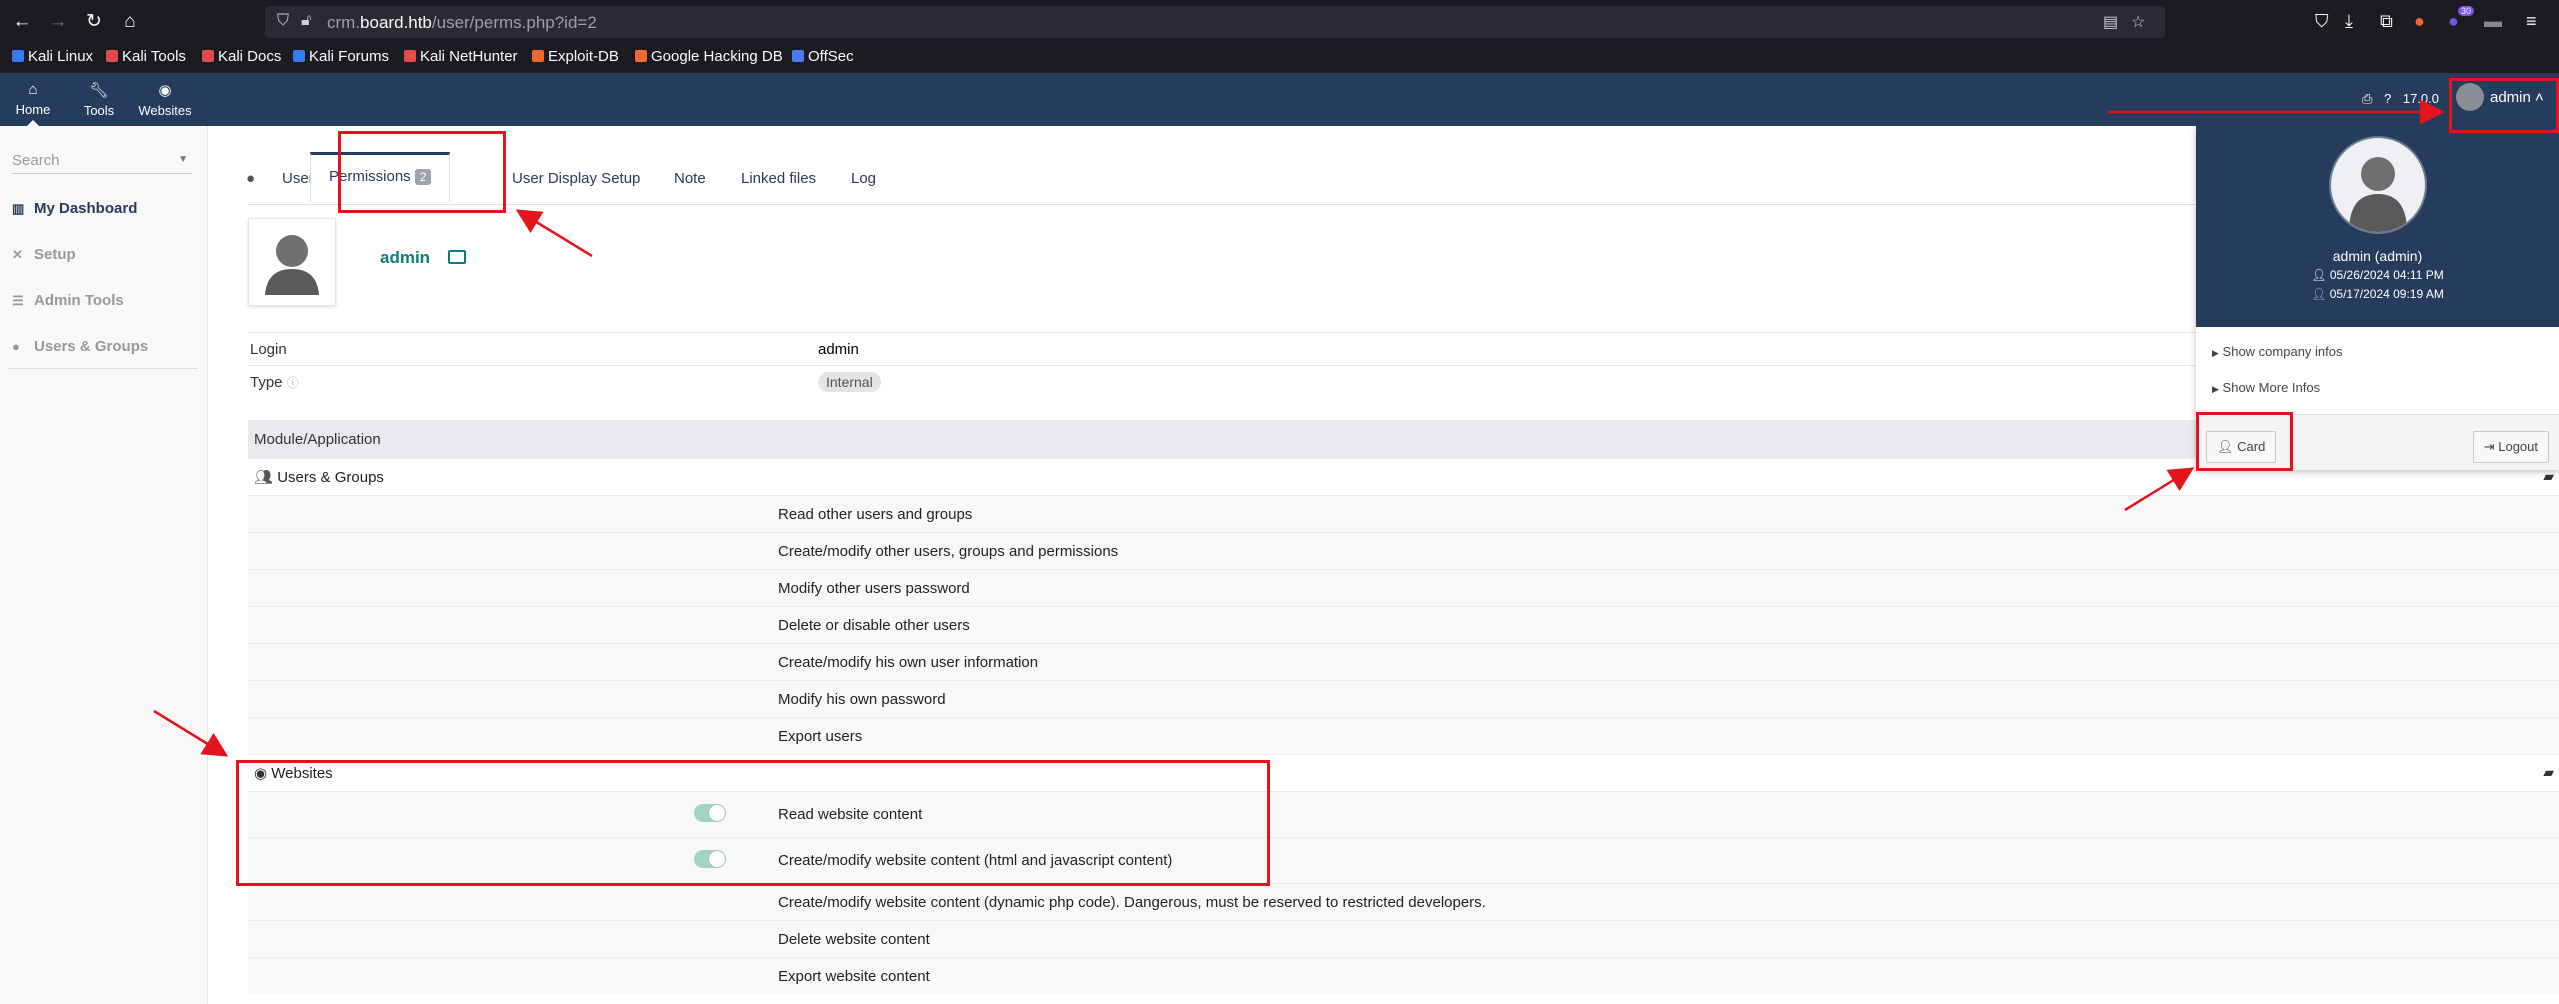  Describe the element at coordinates (753, 823) in the screenshot. I see `annotation-box-websites` at that location.